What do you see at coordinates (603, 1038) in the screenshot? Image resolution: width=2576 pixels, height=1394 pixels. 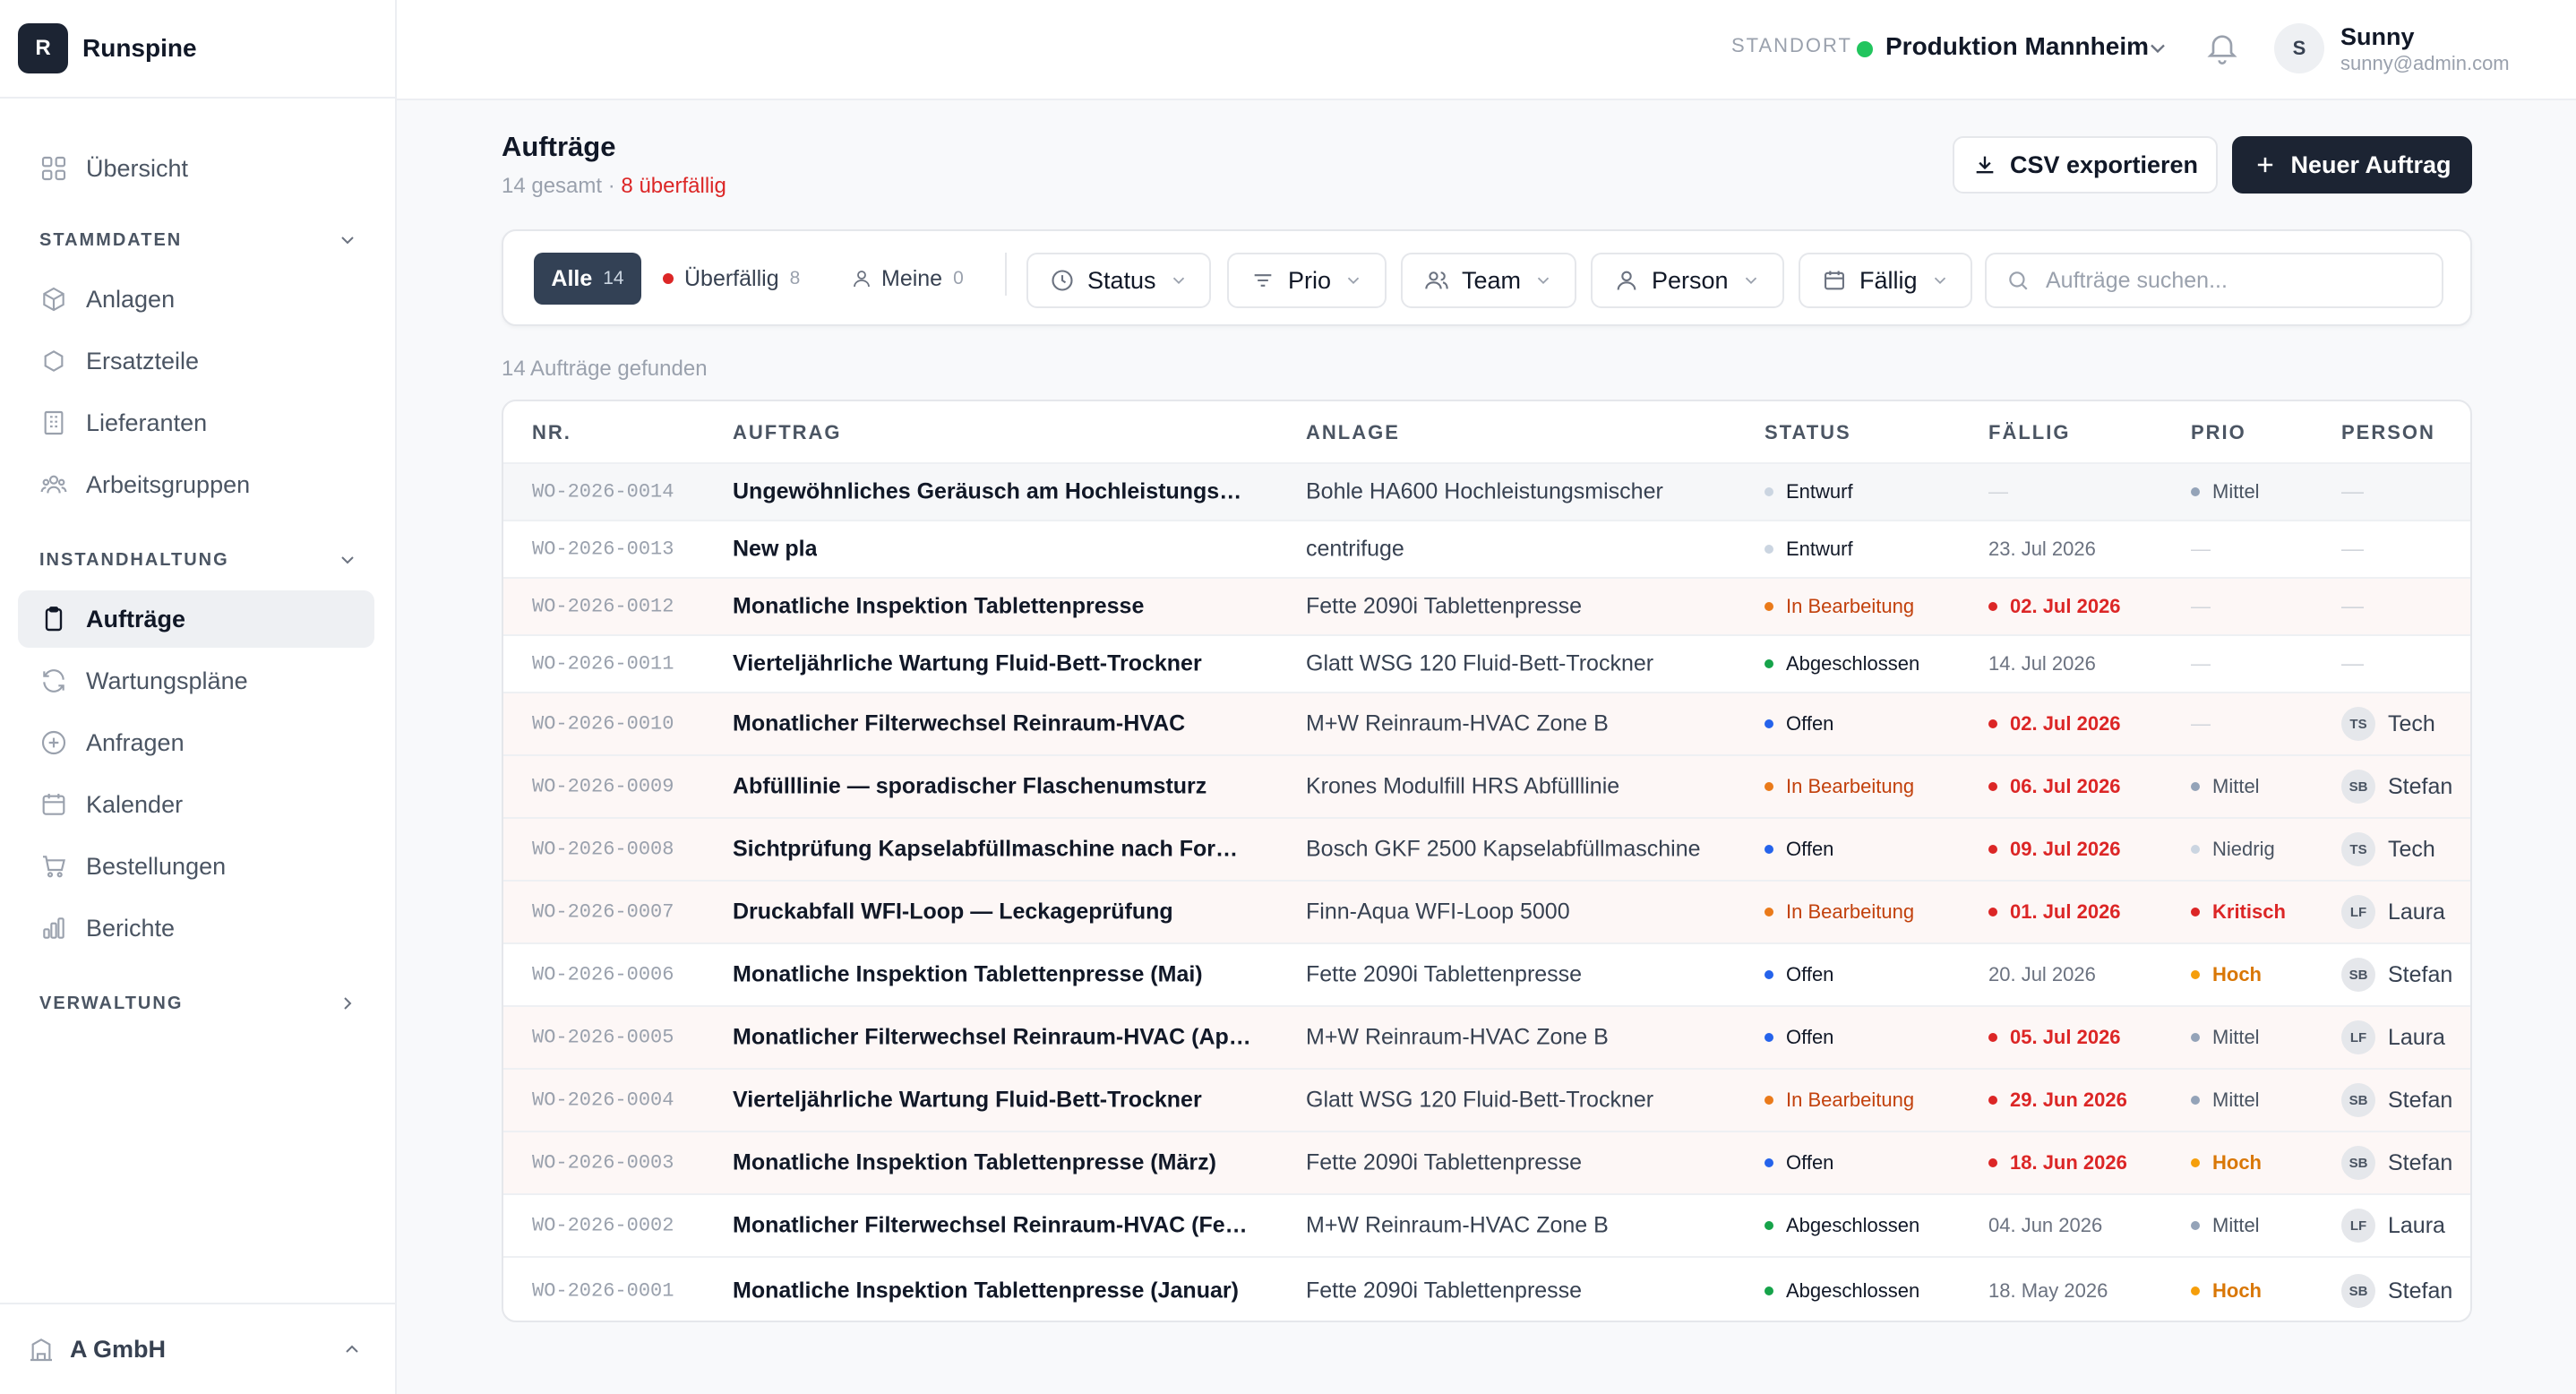 I see `order-number: WO-2026-0005` at bounding box center [603, 1038].